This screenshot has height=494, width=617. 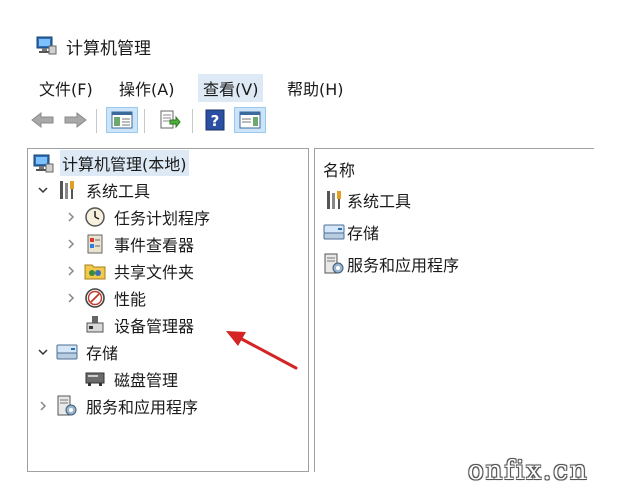 What do you see at coordinates (528, 471) in the screenshot?
I see `watermark: onfix.cn` at bounding box center [528, 471].